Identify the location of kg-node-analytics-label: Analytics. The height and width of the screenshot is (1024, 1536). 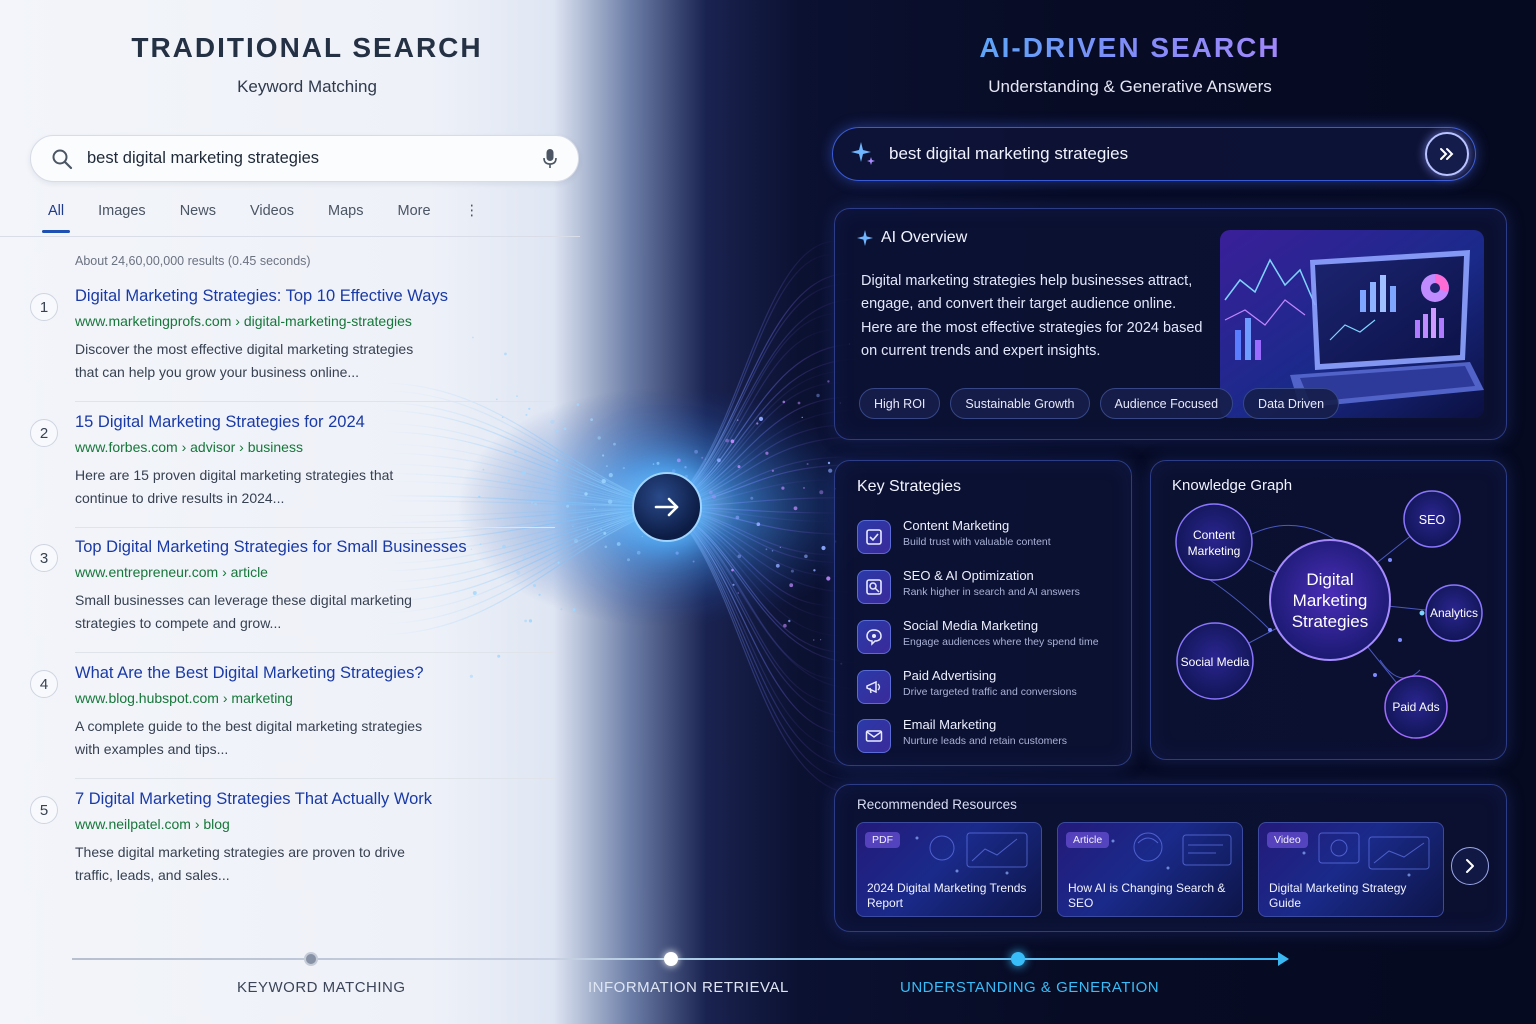
(1454, 613).